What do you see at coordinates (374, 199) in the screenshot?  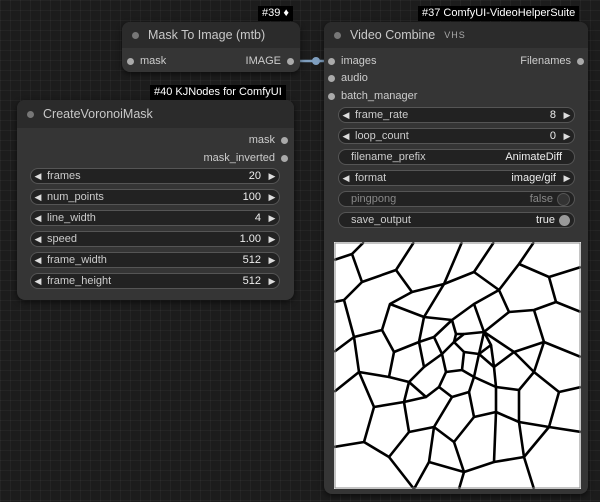 I see `widget-label: pingpong` at bounding box center [374, 199].